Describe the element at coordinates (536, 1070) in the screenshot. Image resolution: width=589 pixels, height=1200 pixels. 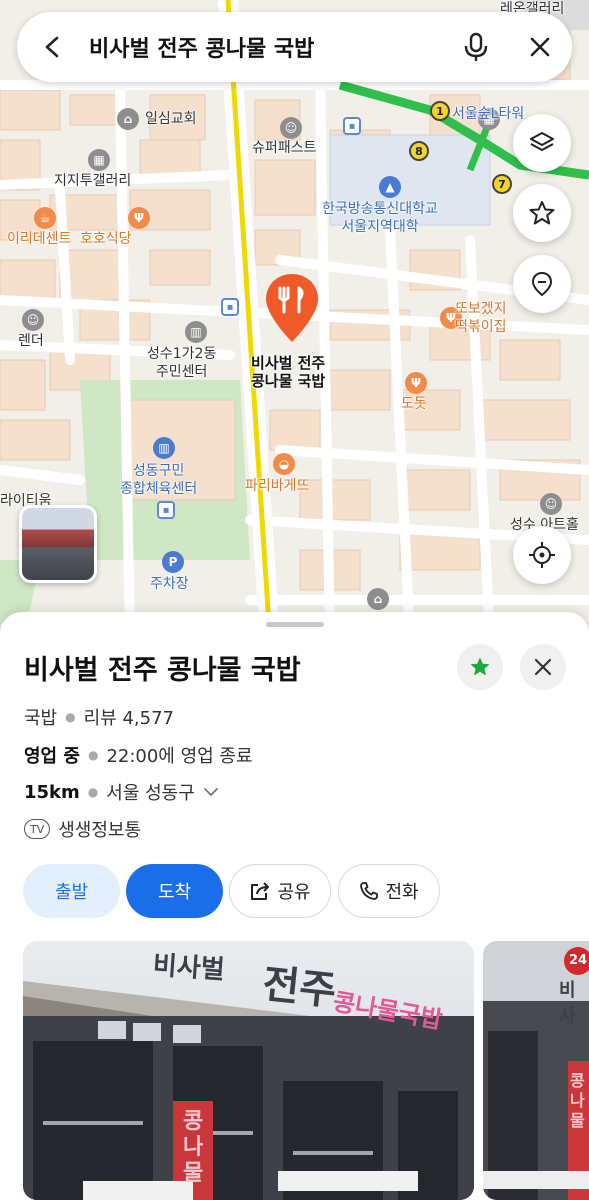
I see `place-photo-secondary: 24 비사 콩나물` at that location.